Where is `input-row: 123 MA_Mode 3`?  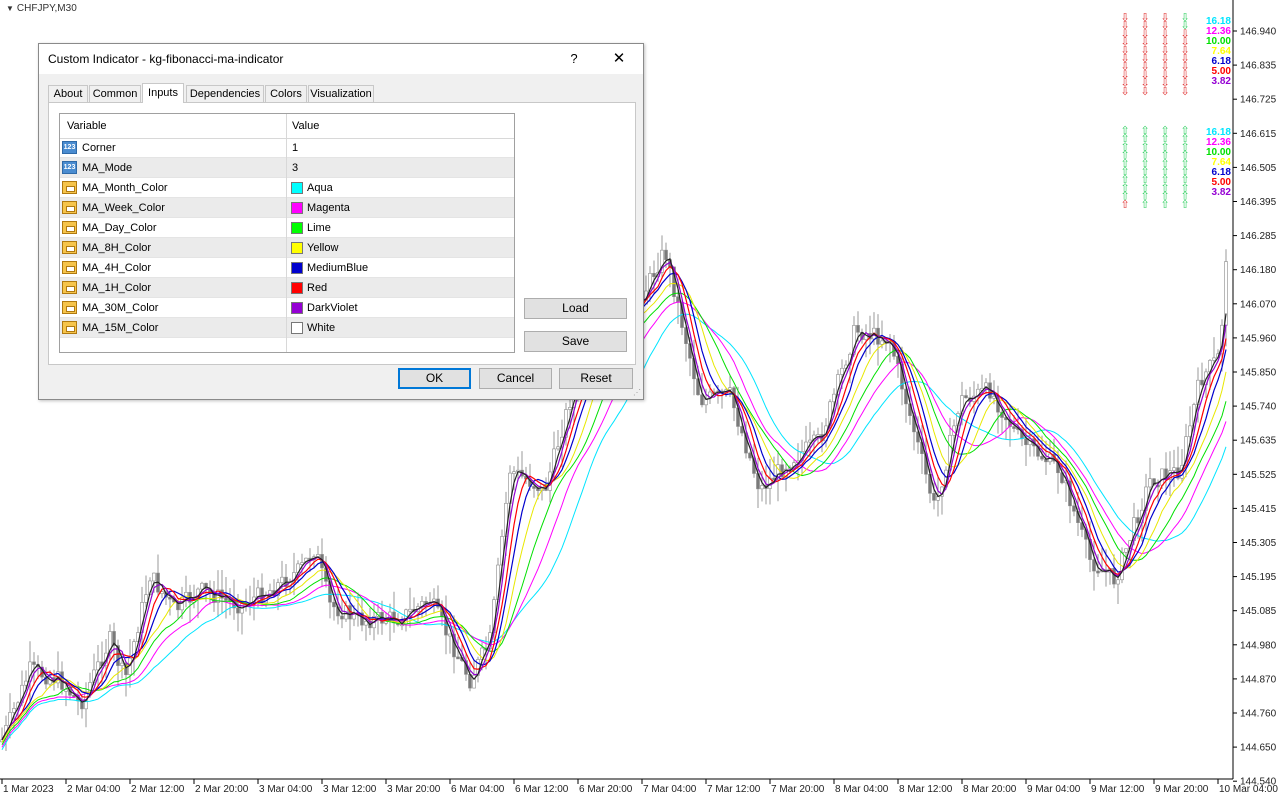 input-row: 123 MA_Mode 3 is located at coordinates (287, 168).